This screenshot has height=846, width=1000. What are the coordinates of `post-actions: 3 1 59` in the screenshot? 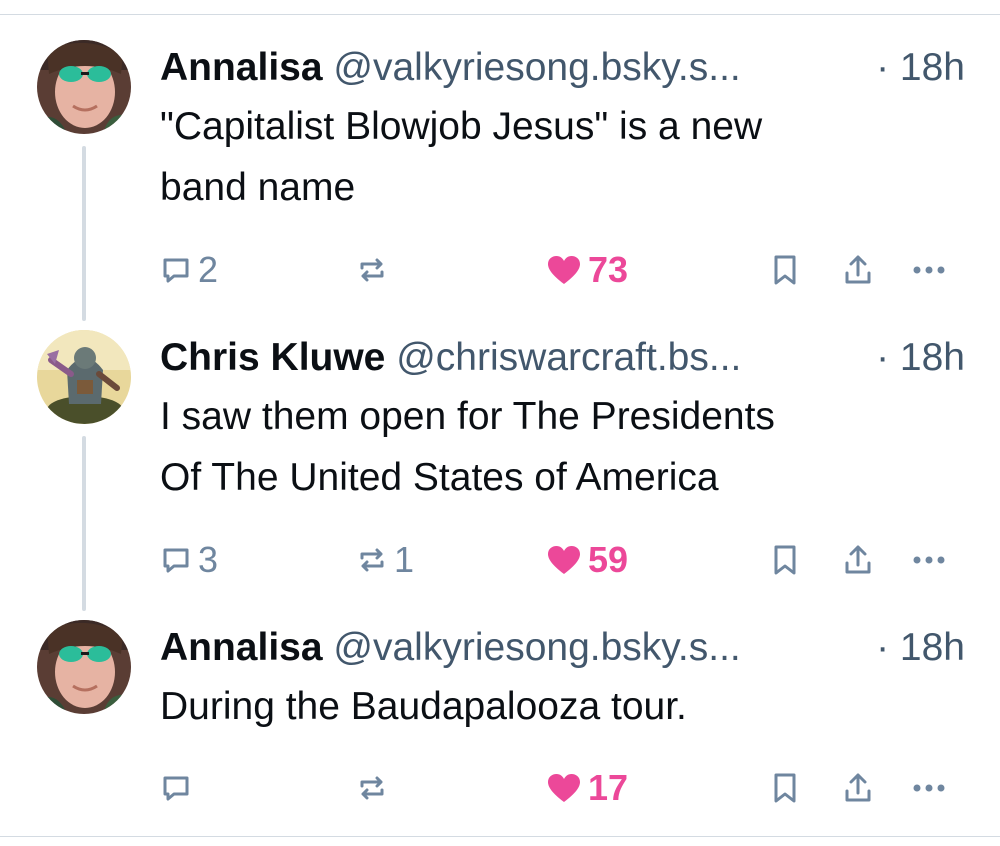 It's located at (560, 560).